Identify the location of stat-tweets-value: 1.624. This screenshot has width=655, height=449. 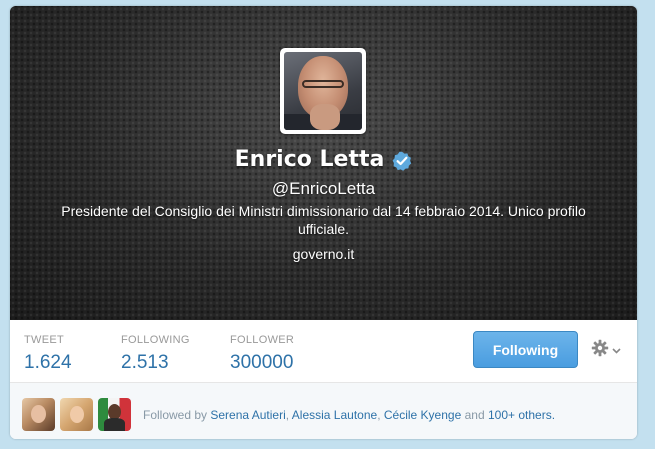
(48, 362).